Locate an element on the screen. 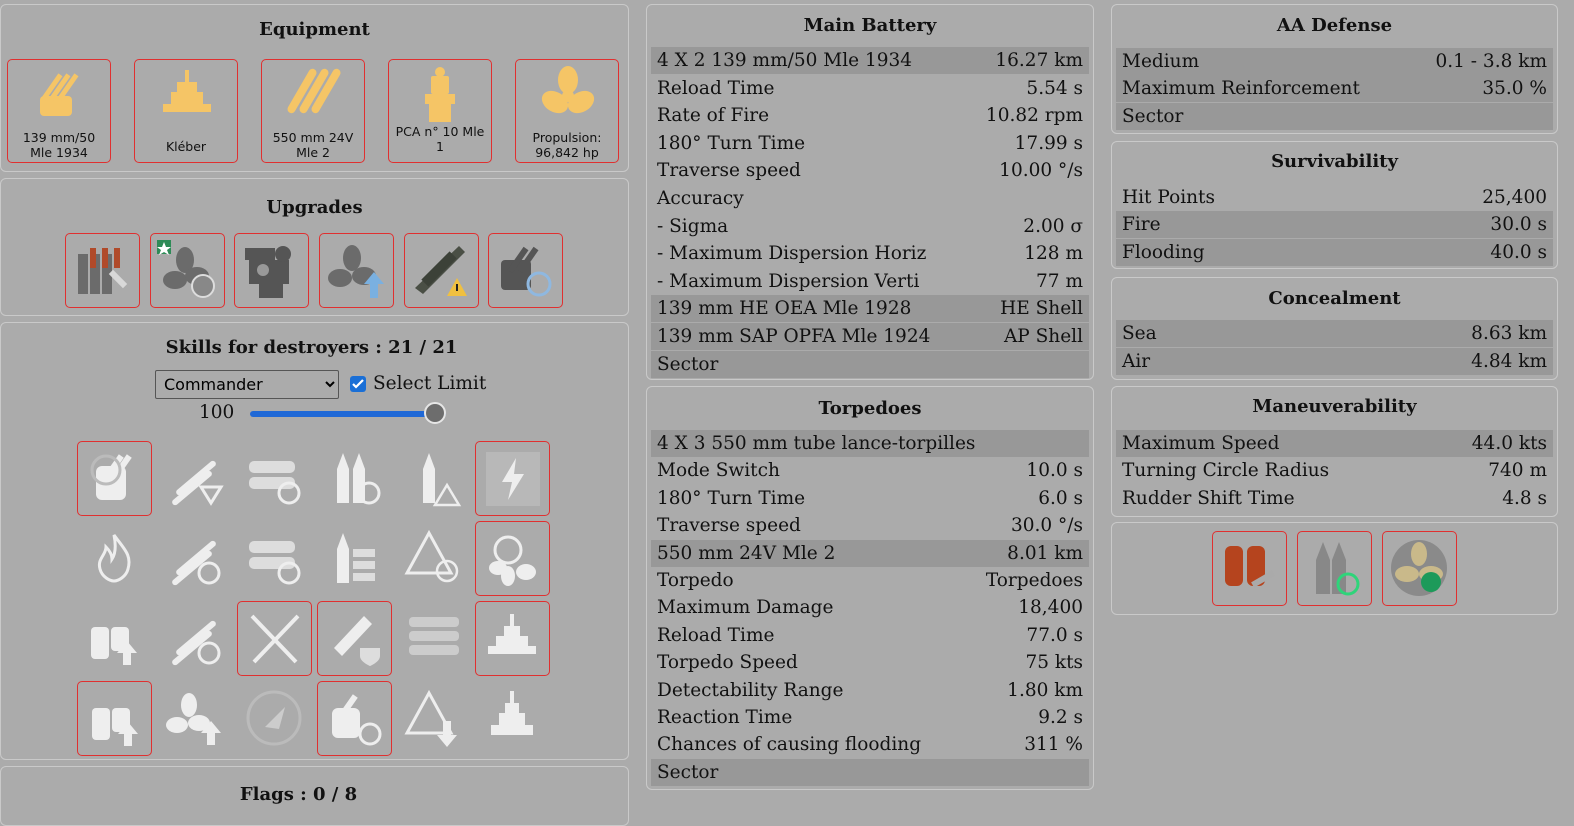 This screenshot has width=1574, height=826. stat-value: 18,400 is located at coordinates (1050, 608).